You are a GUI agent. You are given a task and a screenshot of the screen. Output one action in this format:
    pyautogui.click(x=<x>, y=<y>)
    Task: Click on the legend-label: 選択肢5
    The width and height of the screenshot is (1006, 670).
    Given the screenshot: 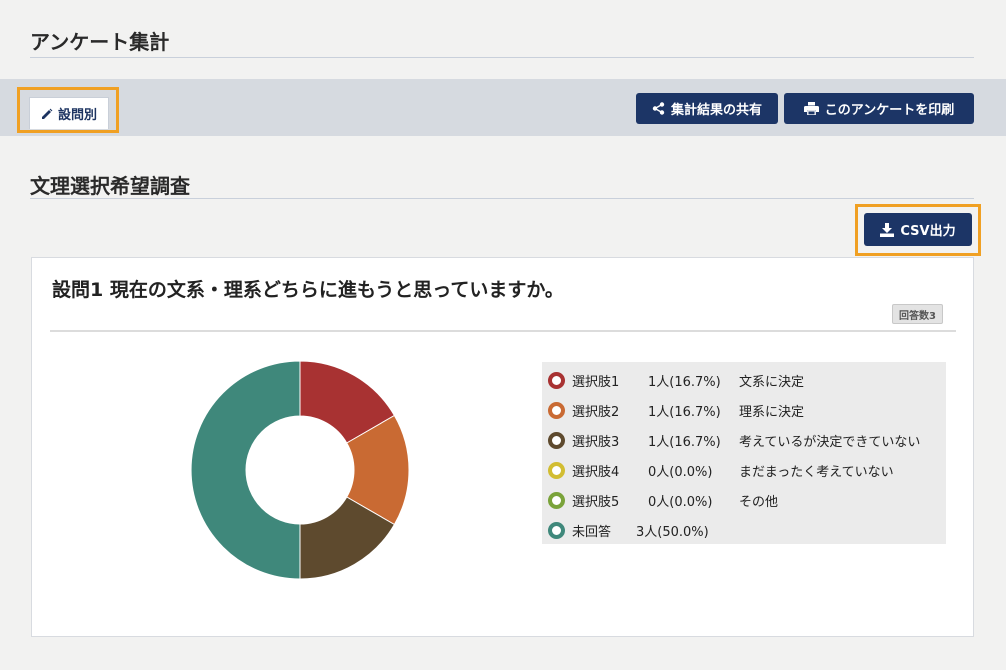 What is the action you would take?
    pyautogui.click(x=596, y=502)
    